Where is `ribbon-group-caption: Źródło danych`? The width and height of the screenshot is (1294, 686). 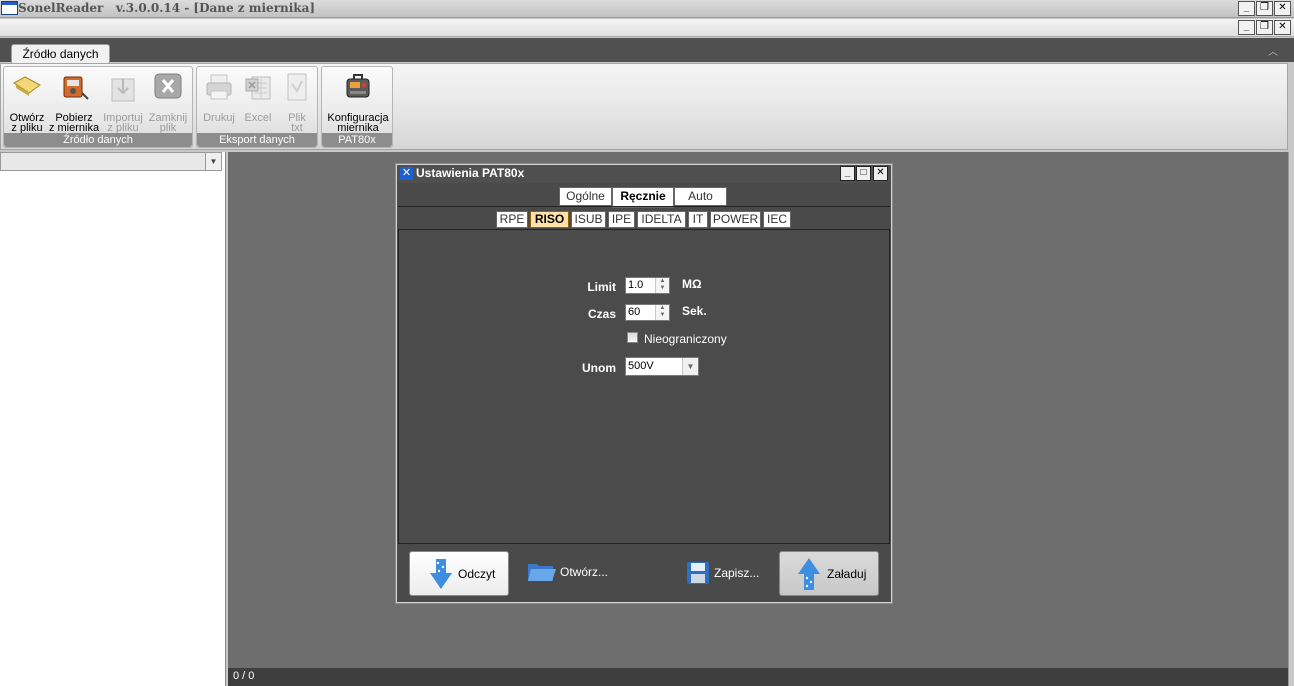
ribbon-group-caption: Źródło danych is located at coordinates (98, 140).